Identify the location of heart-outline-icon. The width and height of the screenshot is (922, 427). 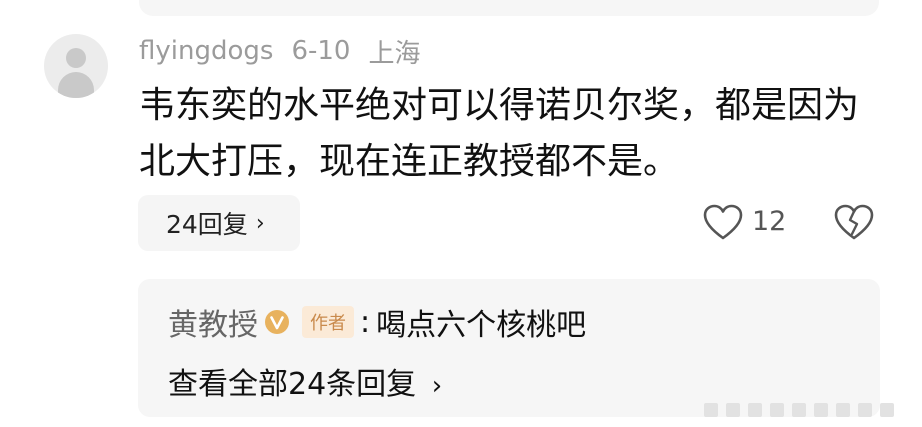
(723, 223).